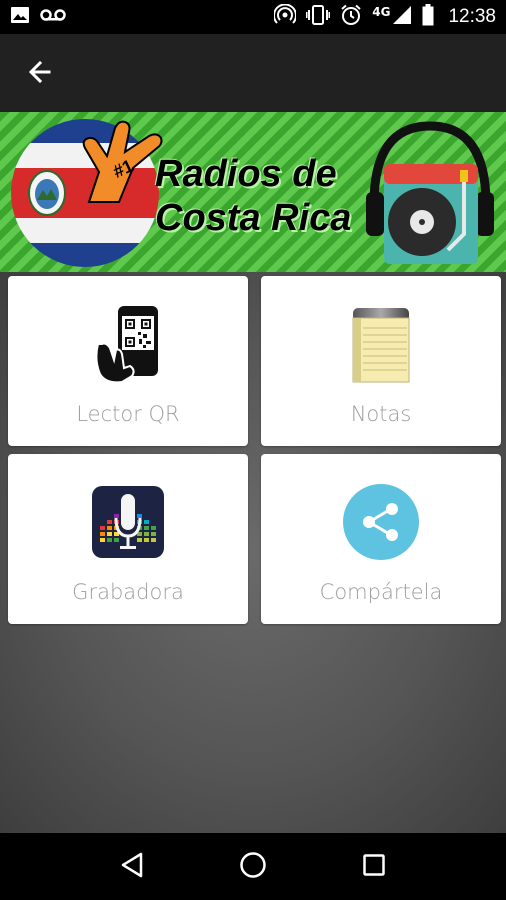  Describe the element at coordinates (381, 522) in the screenshot. I see `share-icon` at that location.